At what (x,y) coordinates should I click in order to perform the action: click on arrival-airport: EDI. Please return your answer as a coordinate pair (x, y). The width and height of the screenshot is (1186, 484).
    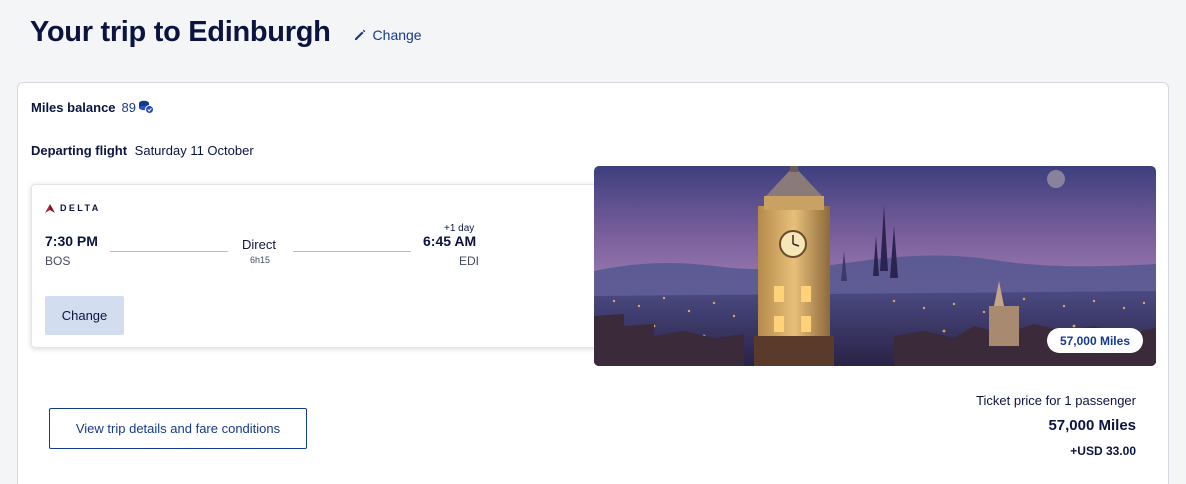
    Looking at the image, I should click on (469, 261).